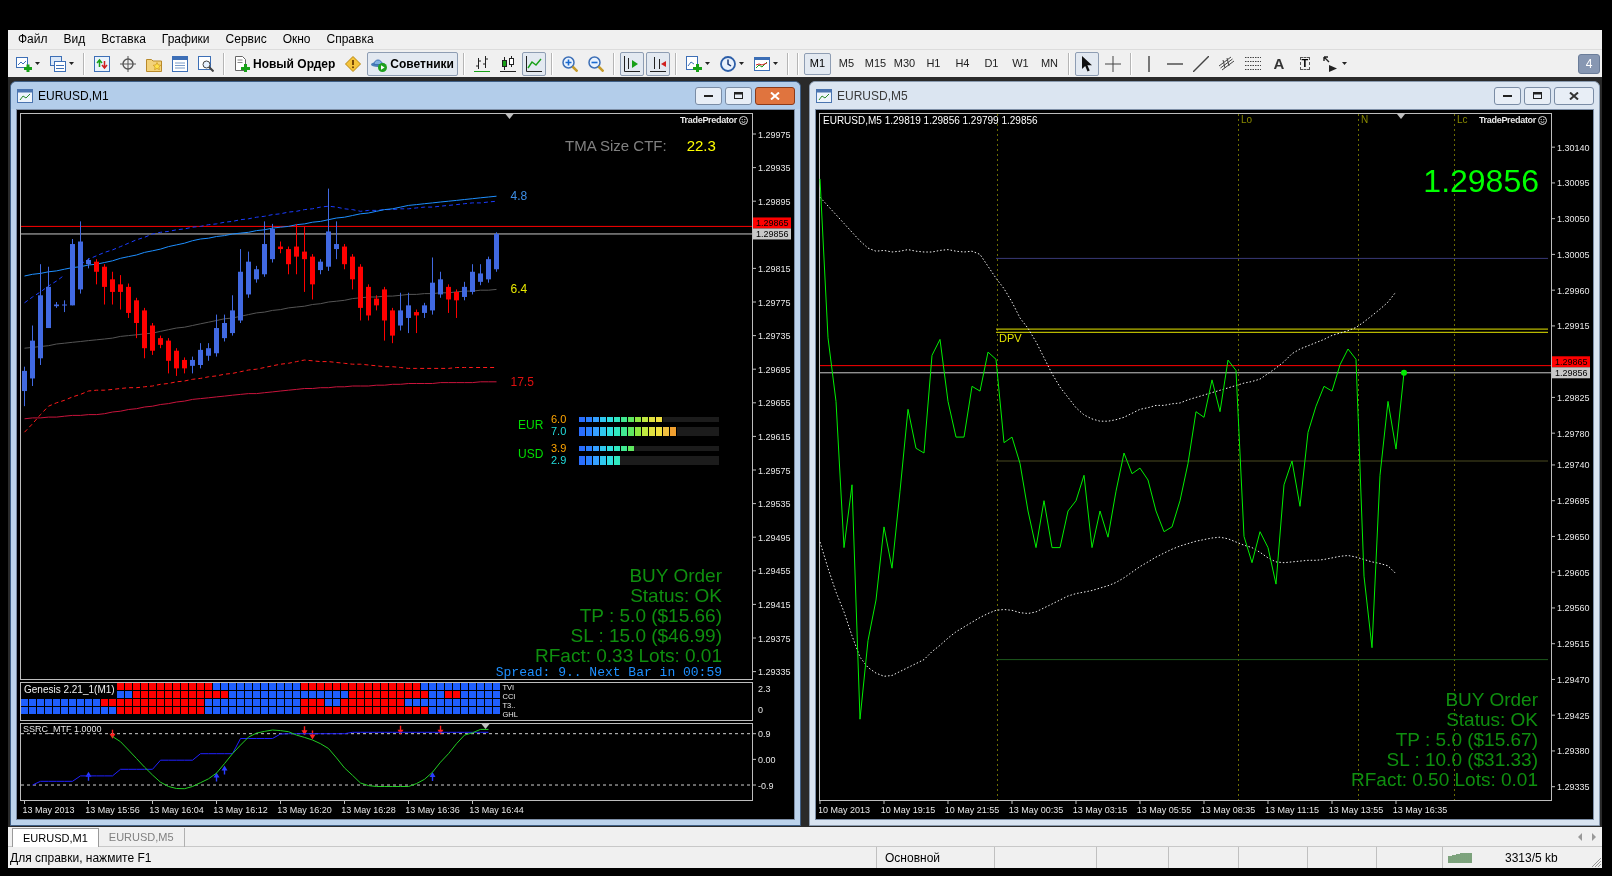  I want to click on y-tick-label: 1.29335, so click(1573, 787).